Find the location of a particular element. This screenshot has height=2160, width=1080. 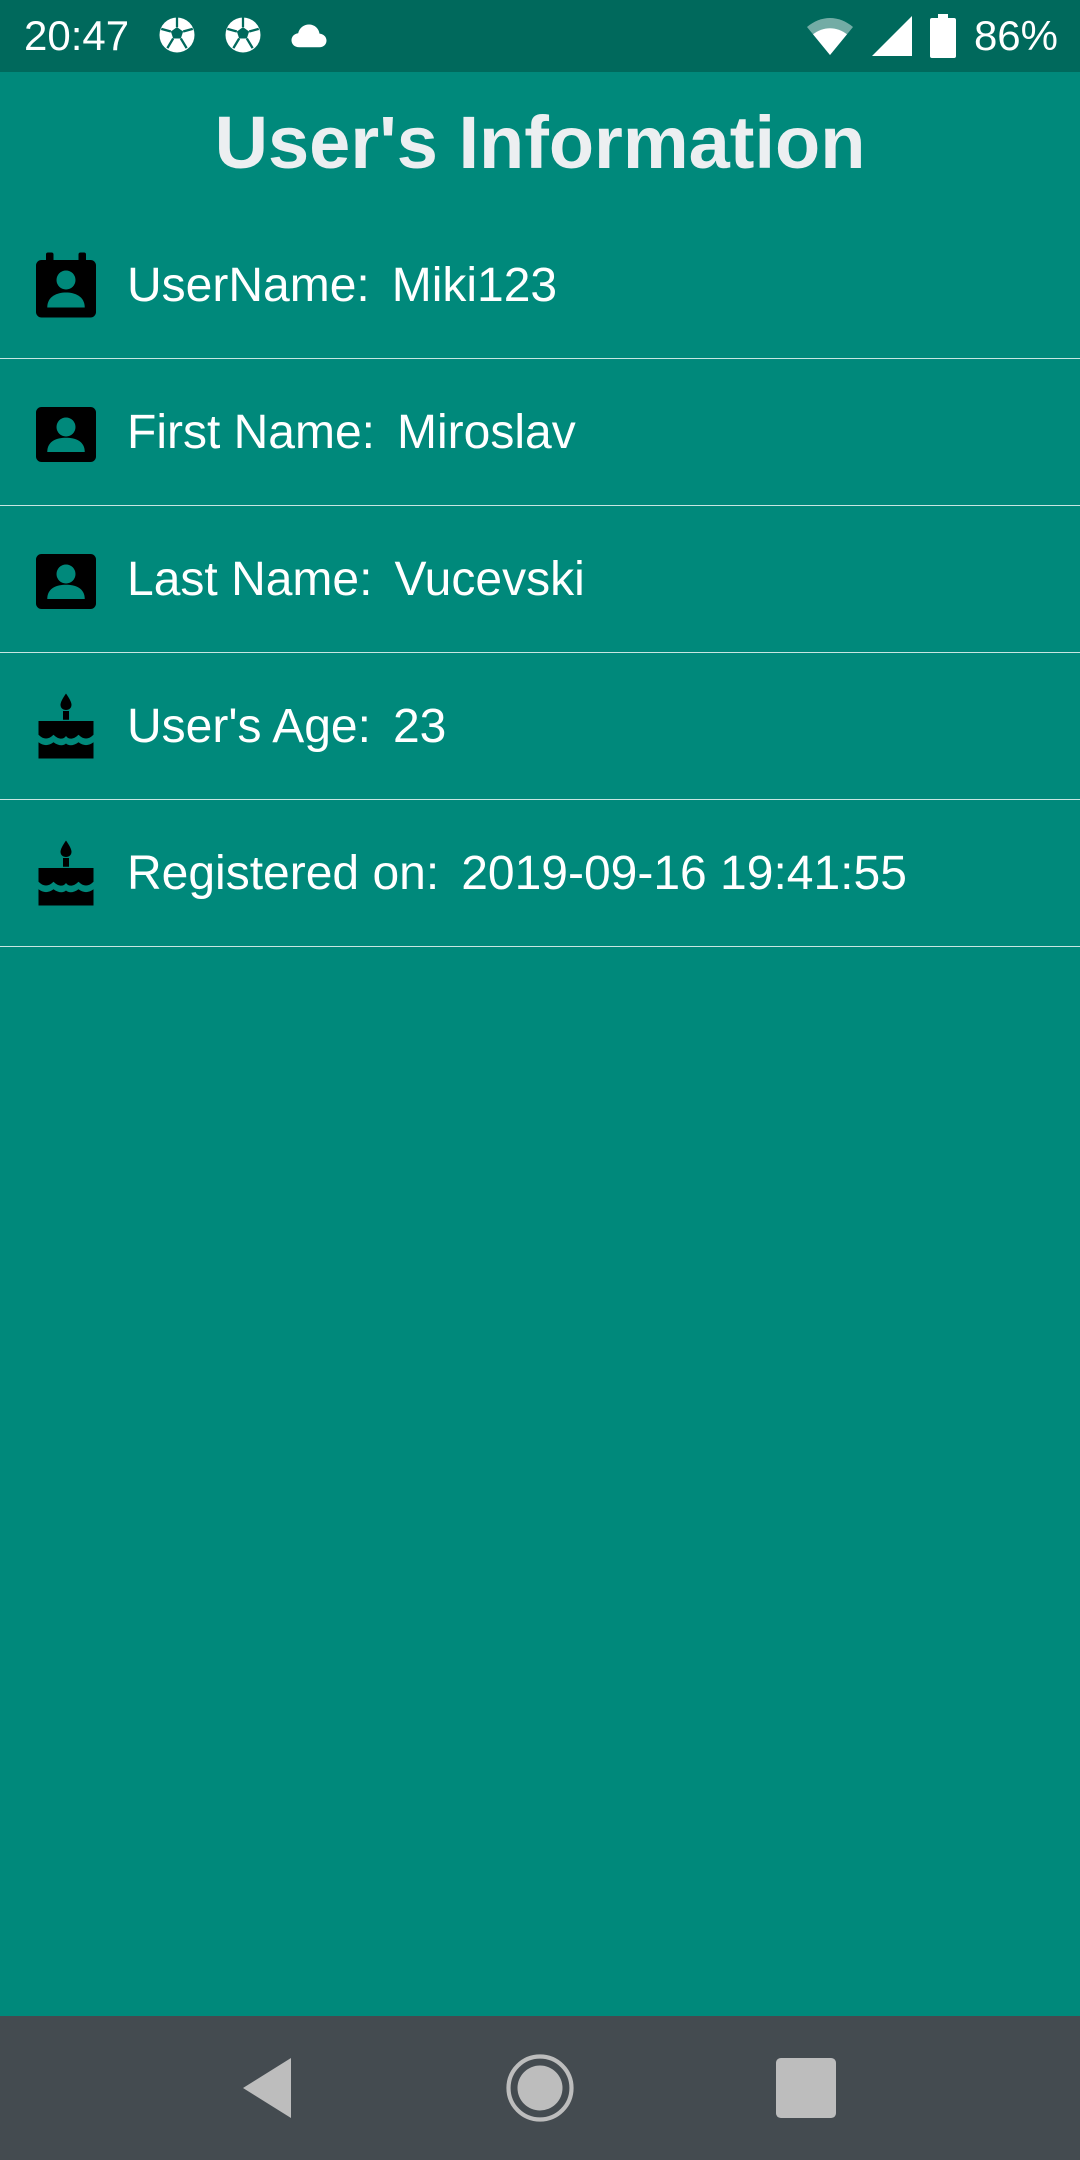

cloud-icon is located at coordinates (309, 36).